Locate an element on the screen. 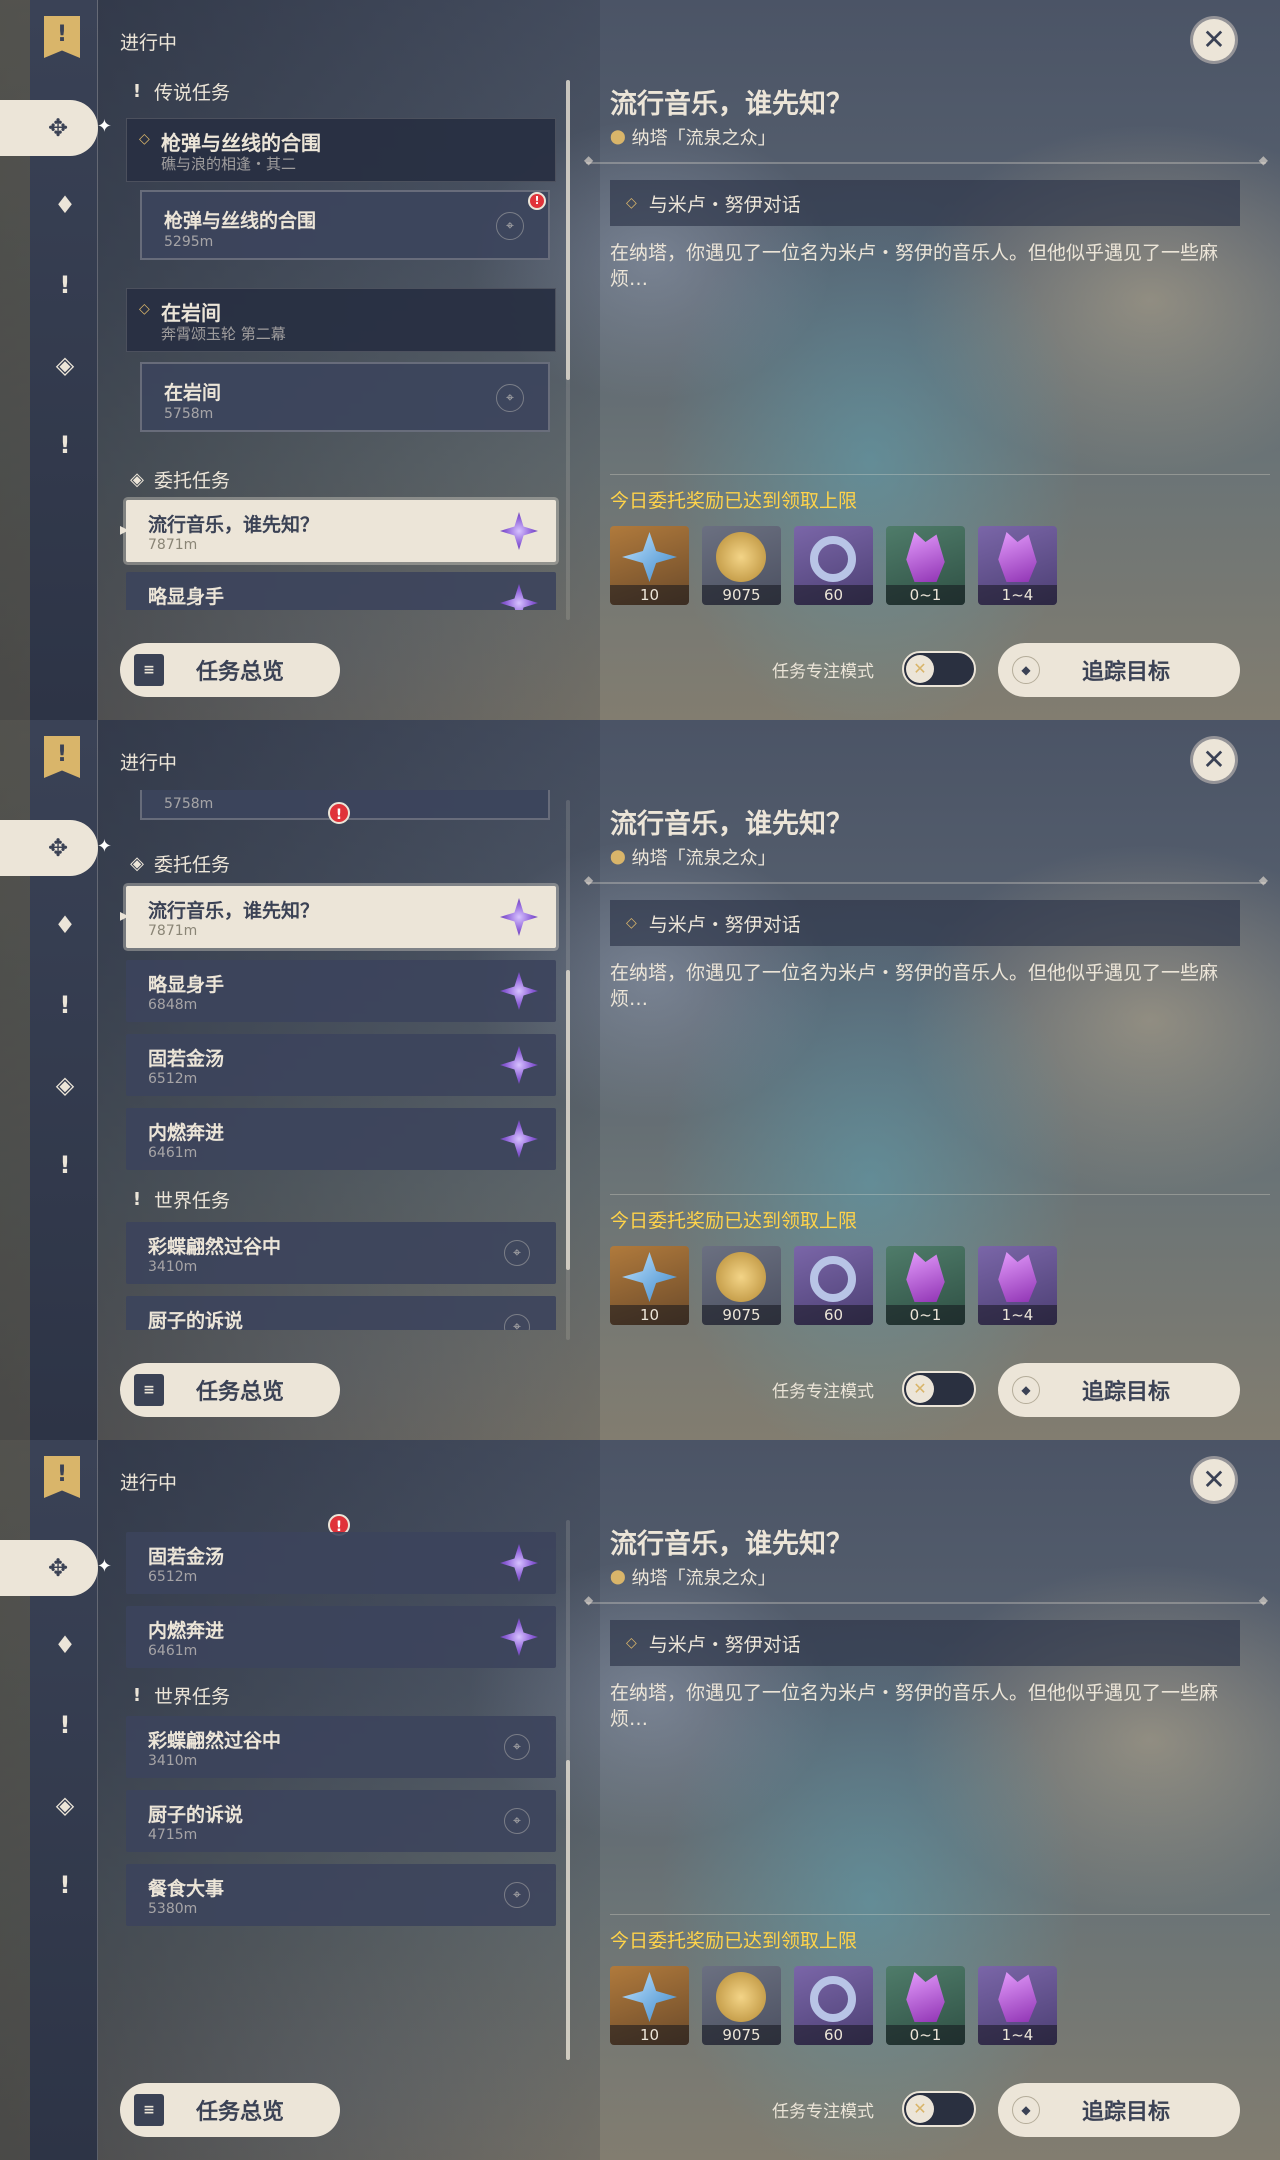 The image size is (1280, 2160). commission-item: 略显身手 is located at coordinates (341, 591).